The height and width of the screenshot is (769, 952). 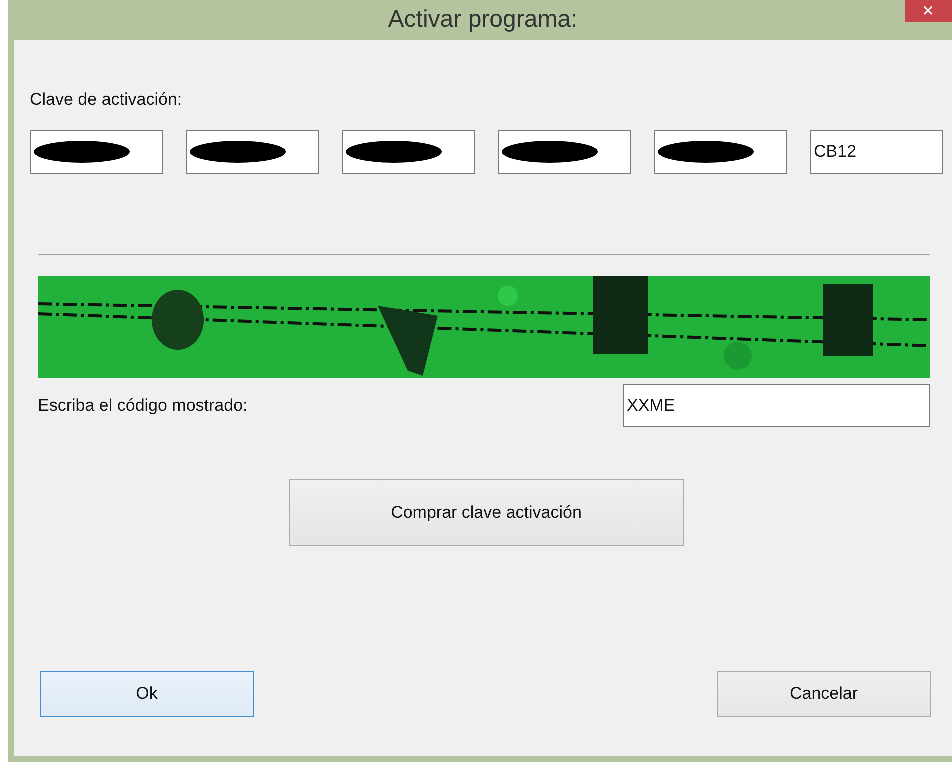 What do you see at coordinates (147, 694) in the screenshot?
I see `ok-button: Ok` at bounding box center [147, 694].